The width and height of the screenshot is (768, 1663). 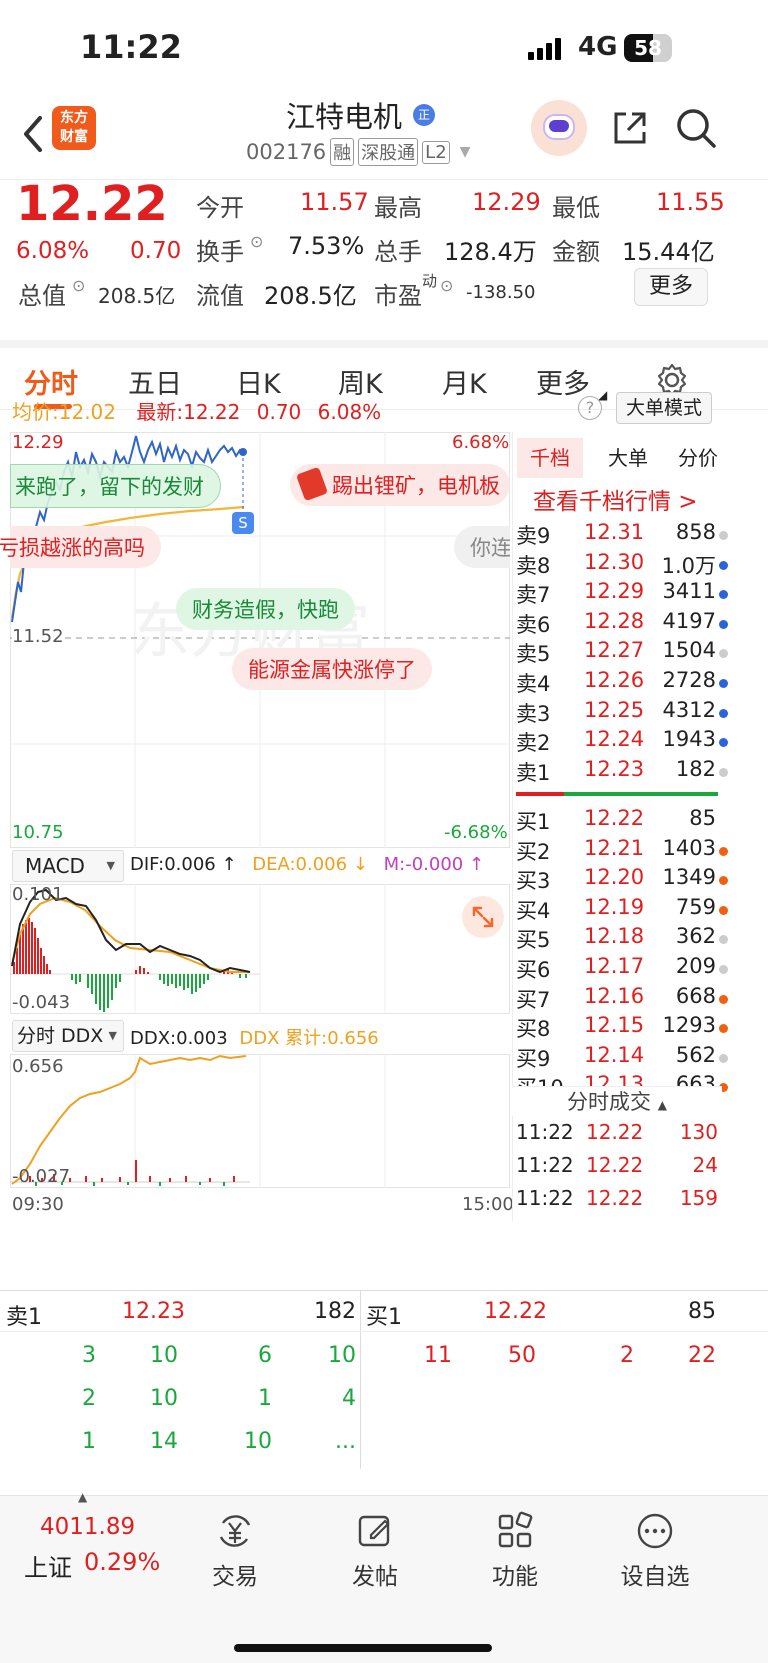 I want to click on expand-icon, so click(x=483, y=917).